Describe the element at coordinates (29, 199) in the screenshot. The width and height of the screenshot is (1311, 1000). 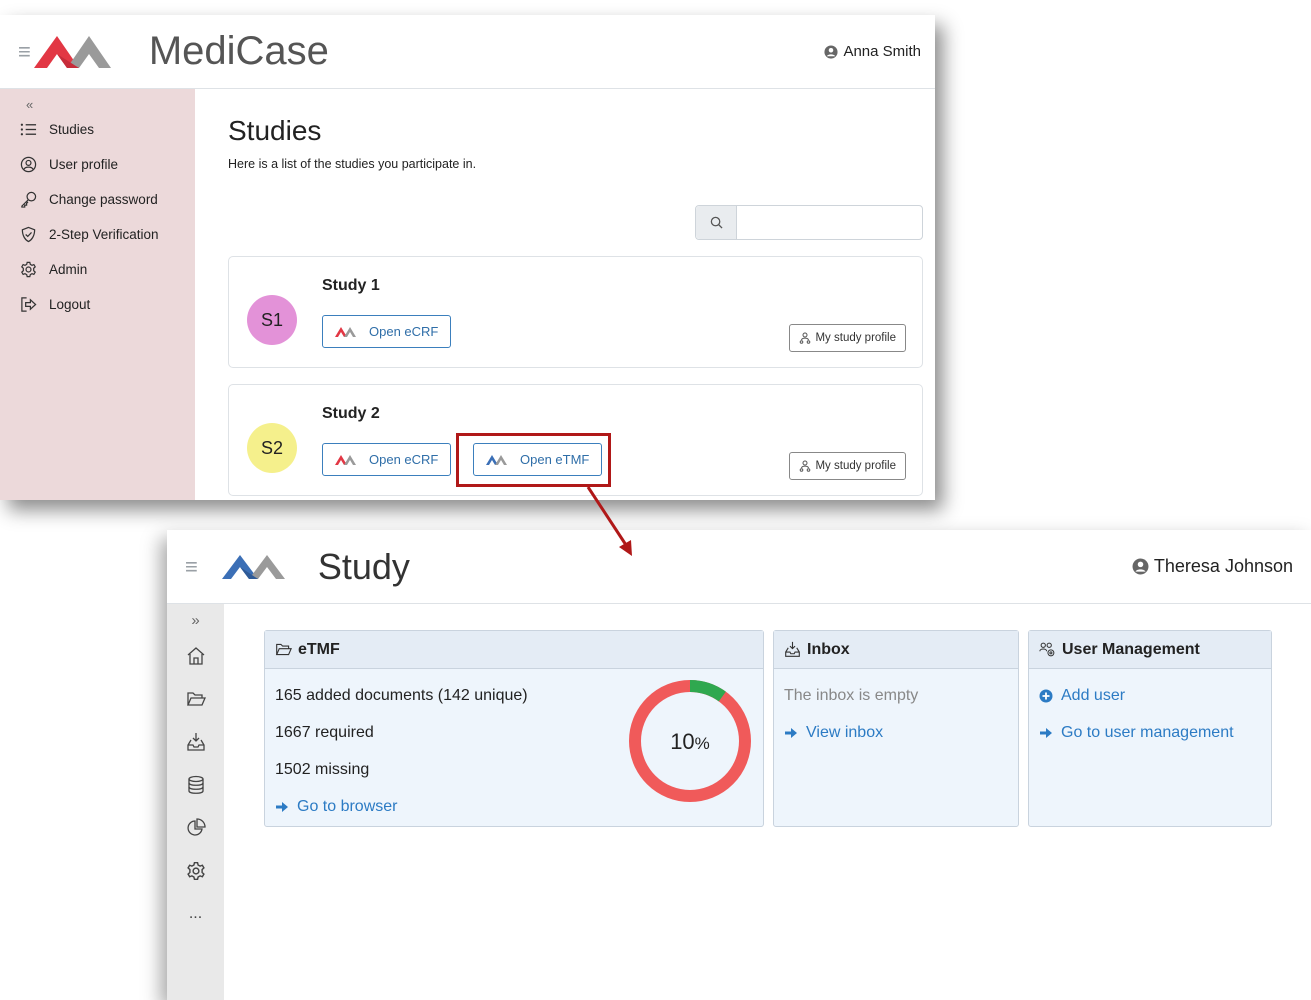
I see `key-icon` at that location.